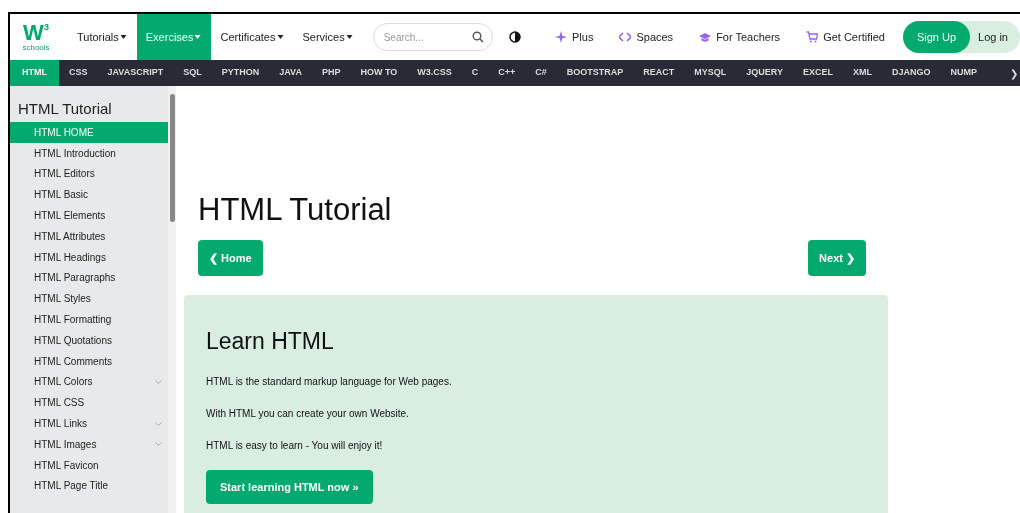  Describe the element at coordinates (863, 73) in the screenshot. I see `topic-tab: XML` at that location.